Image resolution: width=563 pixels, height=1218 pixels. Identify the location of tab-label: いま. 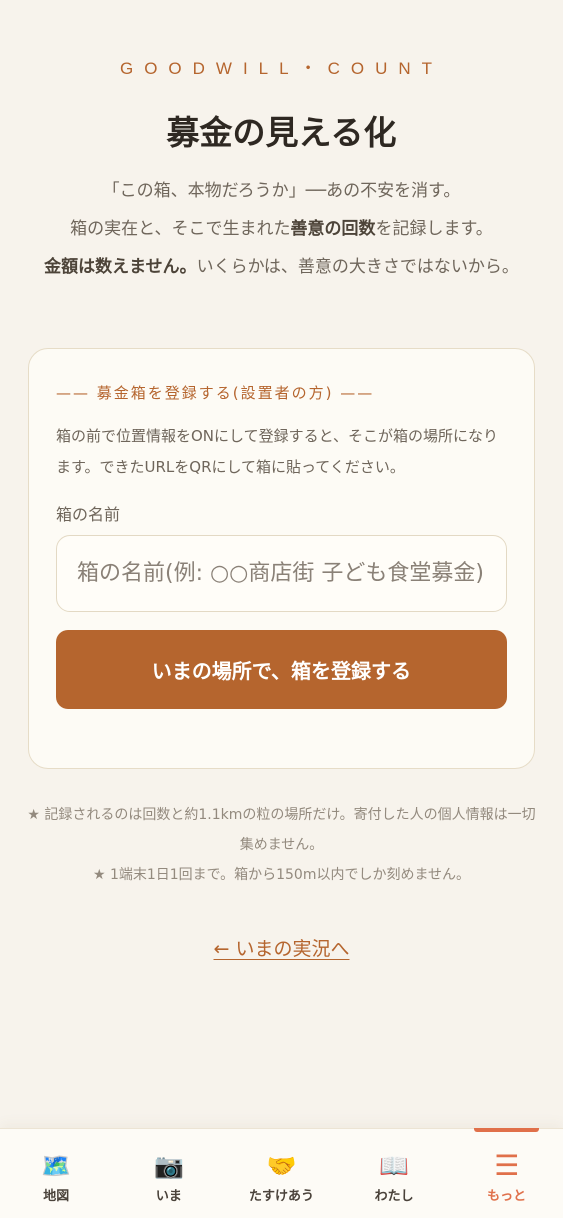
(168, 1196).